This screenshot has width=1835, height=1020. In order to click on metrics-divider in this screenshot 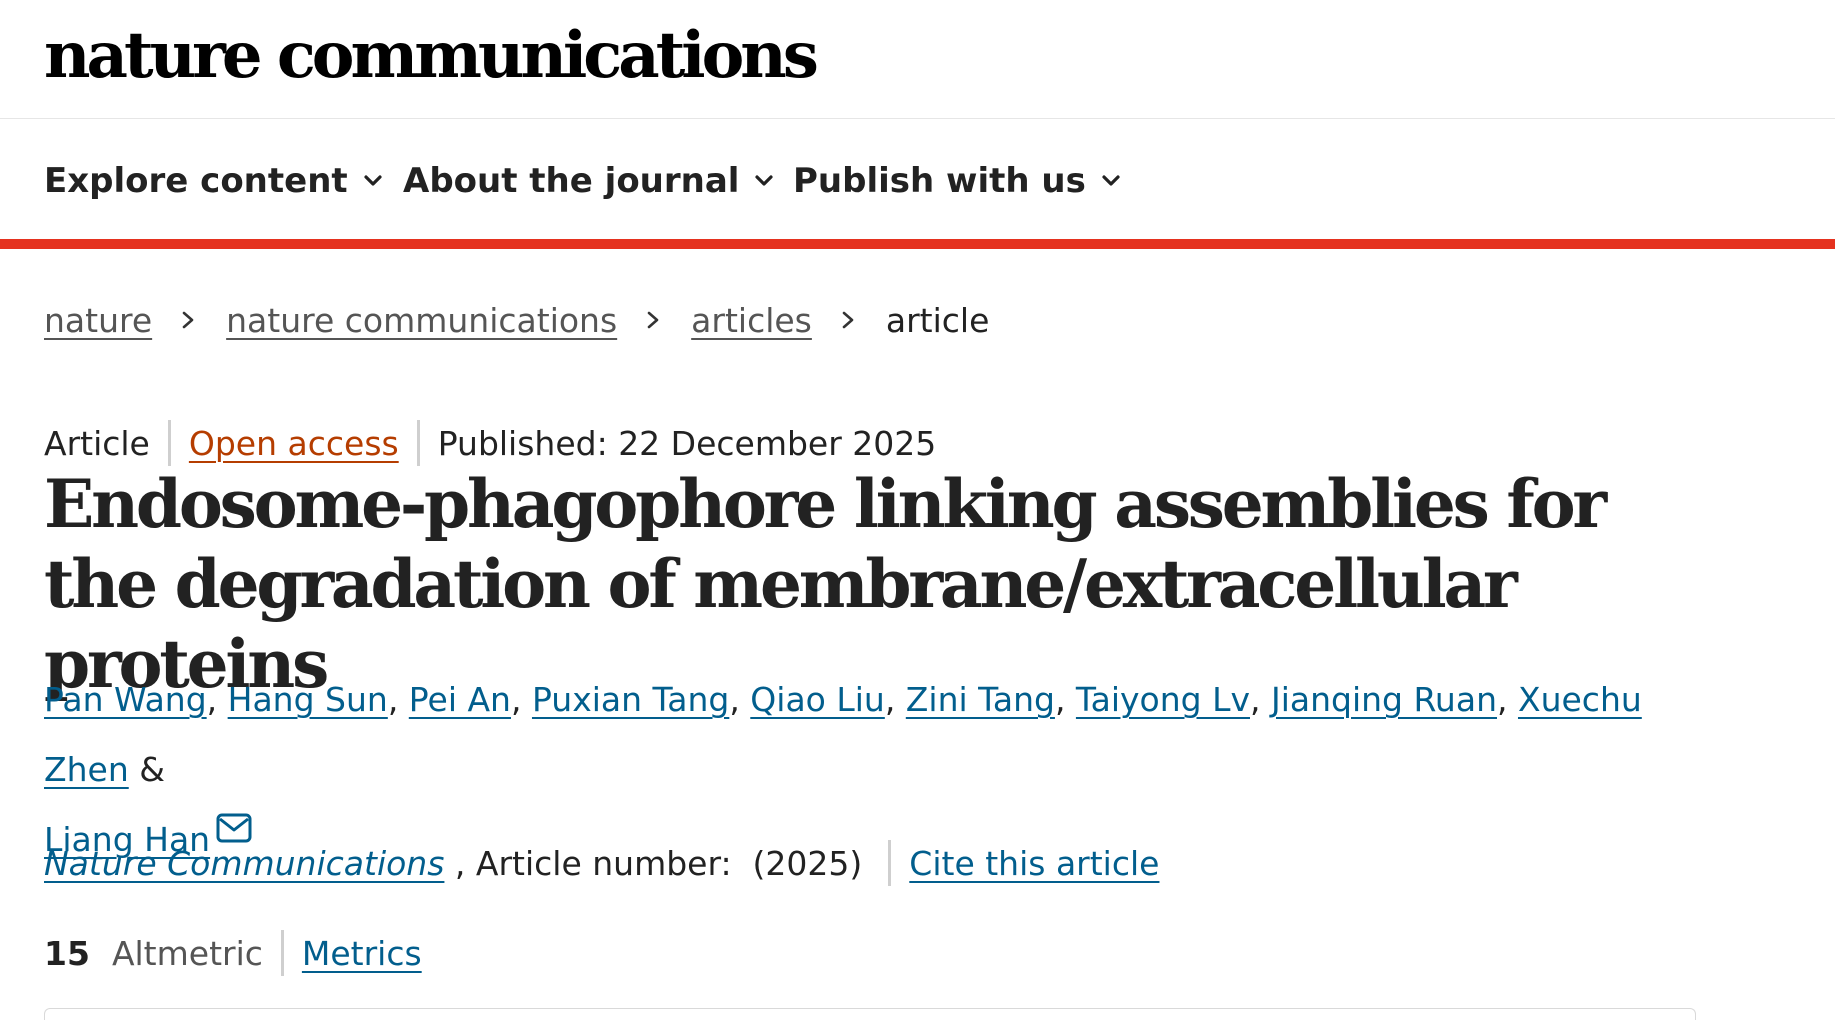, I will do `click(282, 953)`.